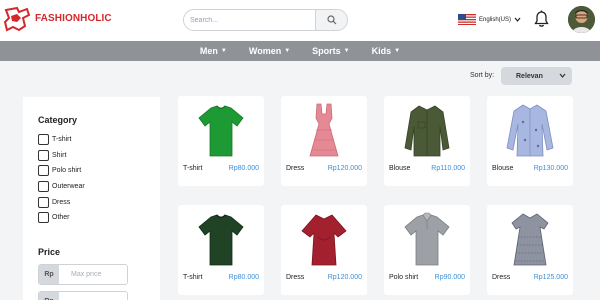 Image resolution: width=600 pixels, height=300 pixels. I want to click on category-option: Dress, so click(54, 202).